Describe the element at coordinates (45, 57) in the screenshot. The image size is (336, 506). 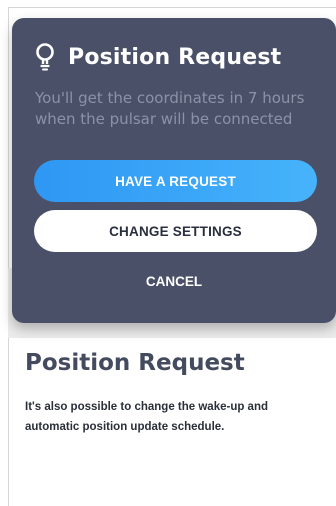
I see `lightbulb-icon` at that location.